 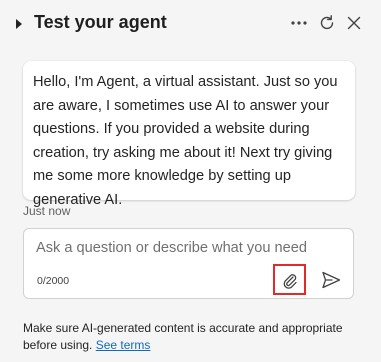 What do you see at coordinates (123, 345) in the screenshot?
I see `see-terms-link: See terms` at bounding box center [123, 345].